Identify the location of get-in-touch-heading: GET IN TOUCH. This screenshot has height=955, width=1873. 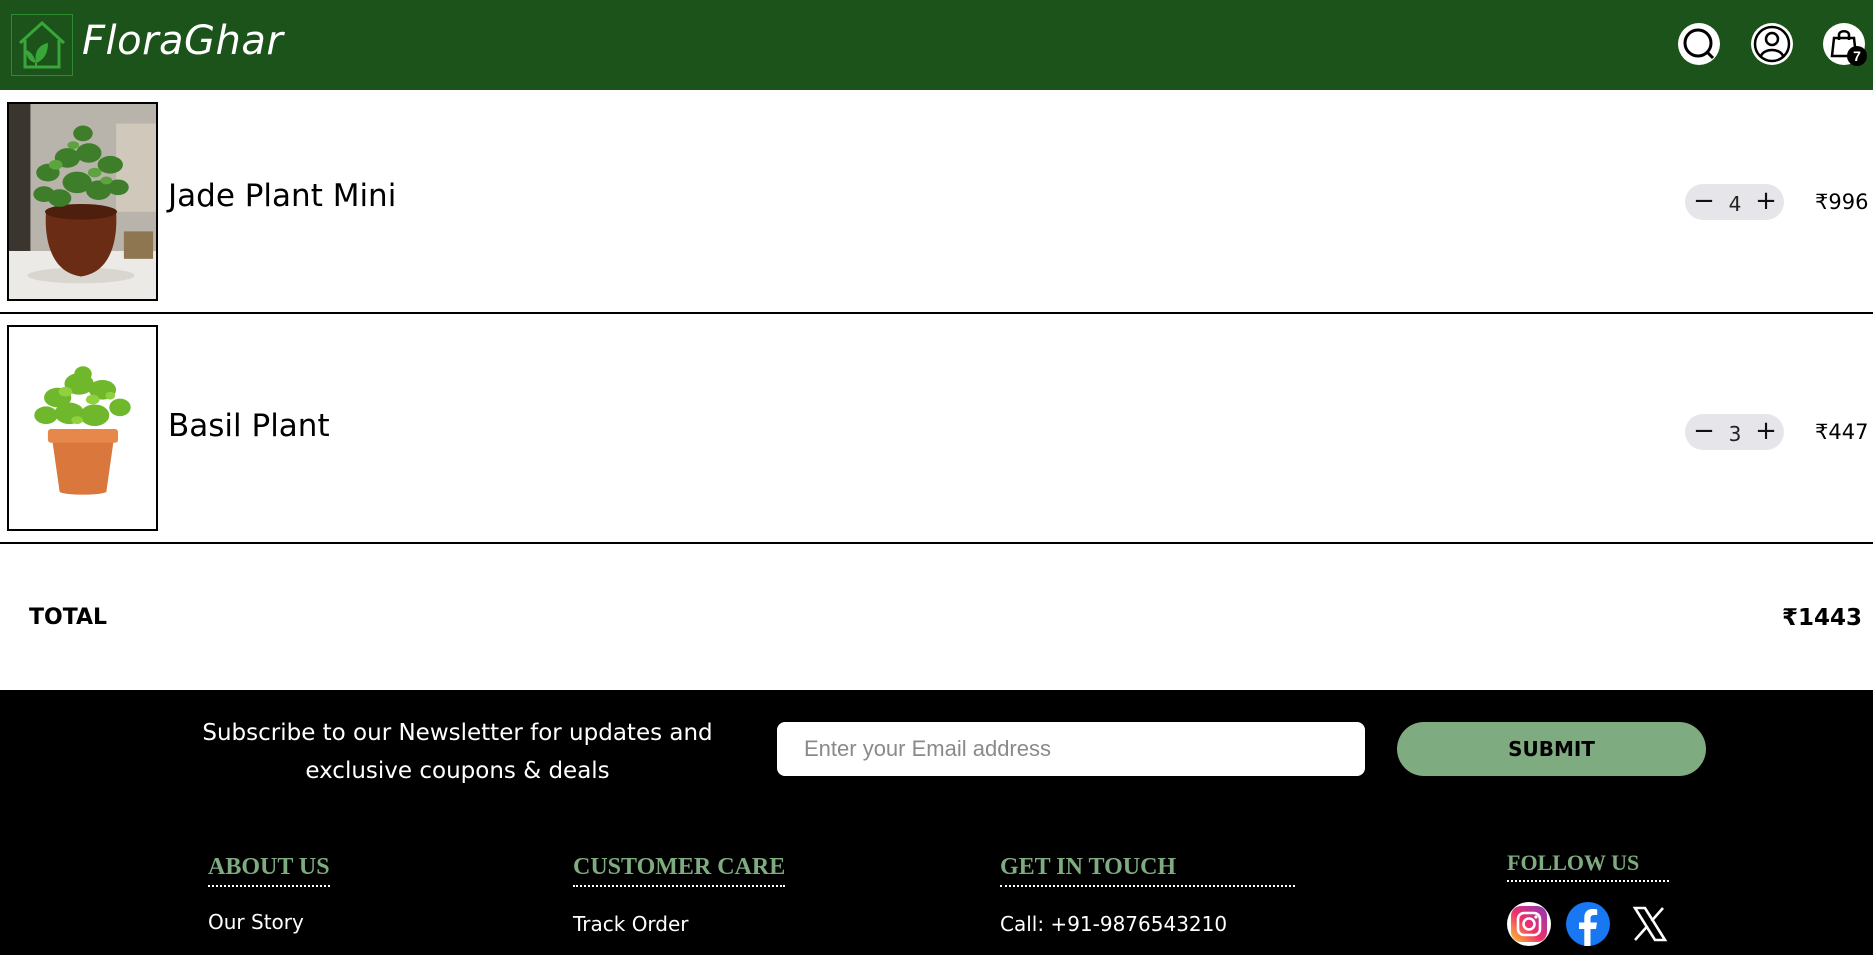
(1147, 870).